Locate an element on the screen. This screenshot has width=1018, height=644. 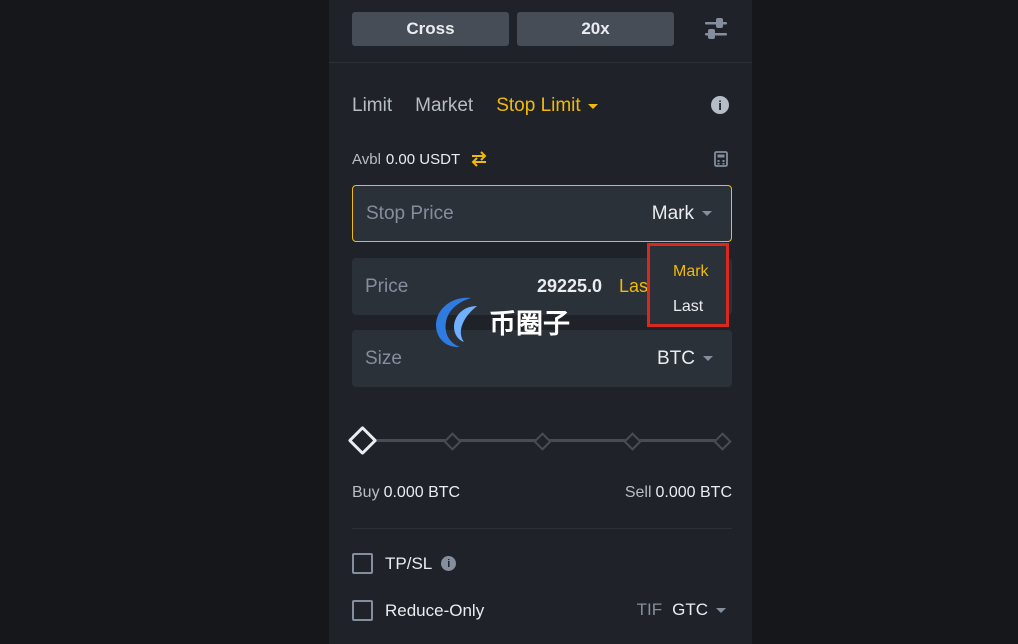
stop-price-field: Stop Price Mark is located at coordinates (542, 213).